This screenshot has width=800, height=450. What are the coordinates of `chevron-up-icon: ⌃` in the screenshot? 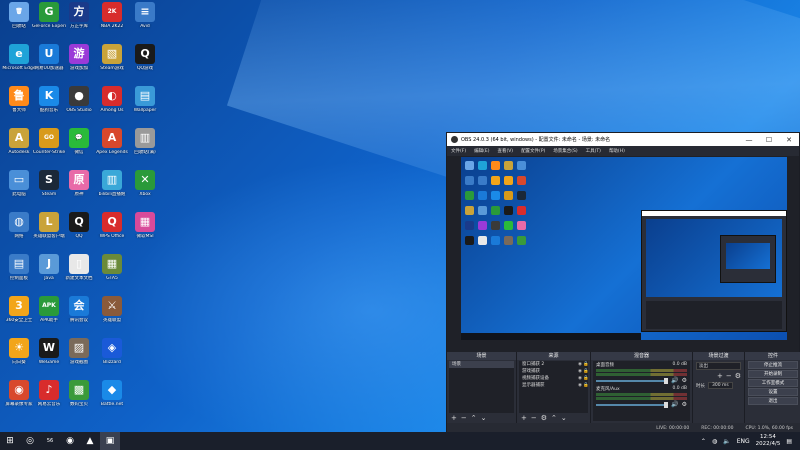 It's located at (703, 441).